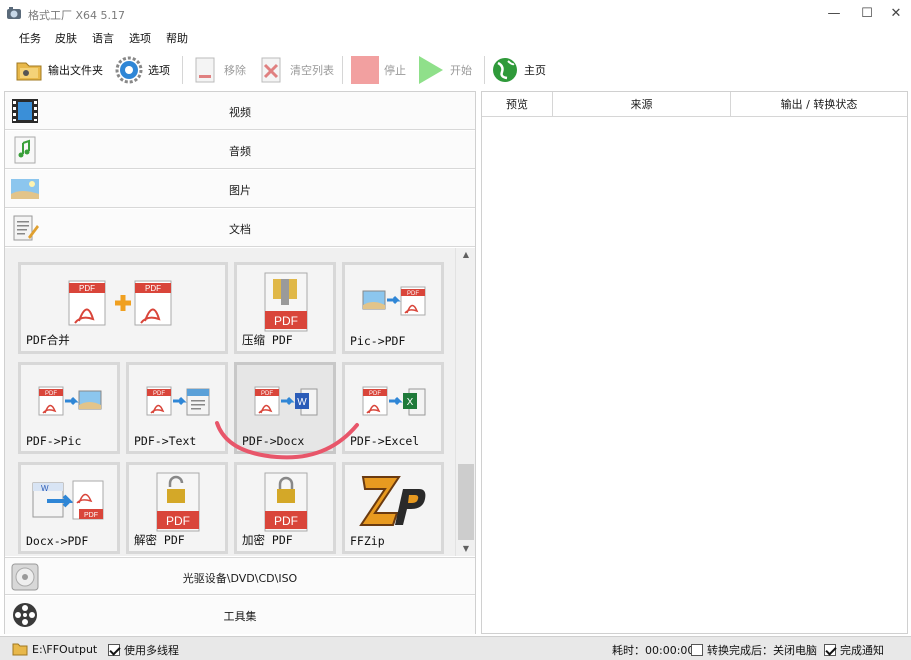  Describe the element at coordinates (30, 38) in the screenshot. I see `menu-task: 任务` at that location.